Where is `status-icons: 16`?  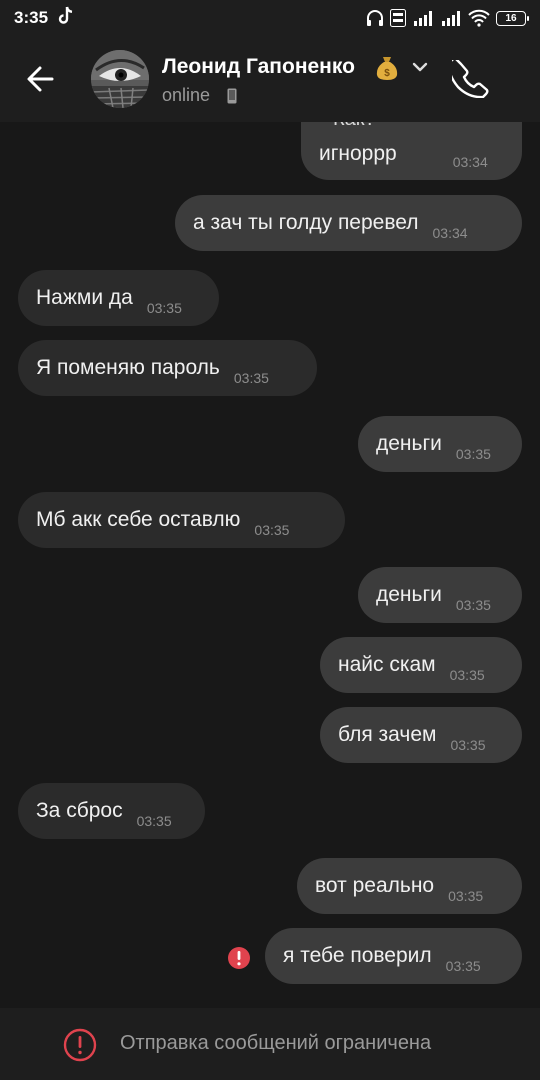 status-icons: 16 is located at coordinates (447, 18).